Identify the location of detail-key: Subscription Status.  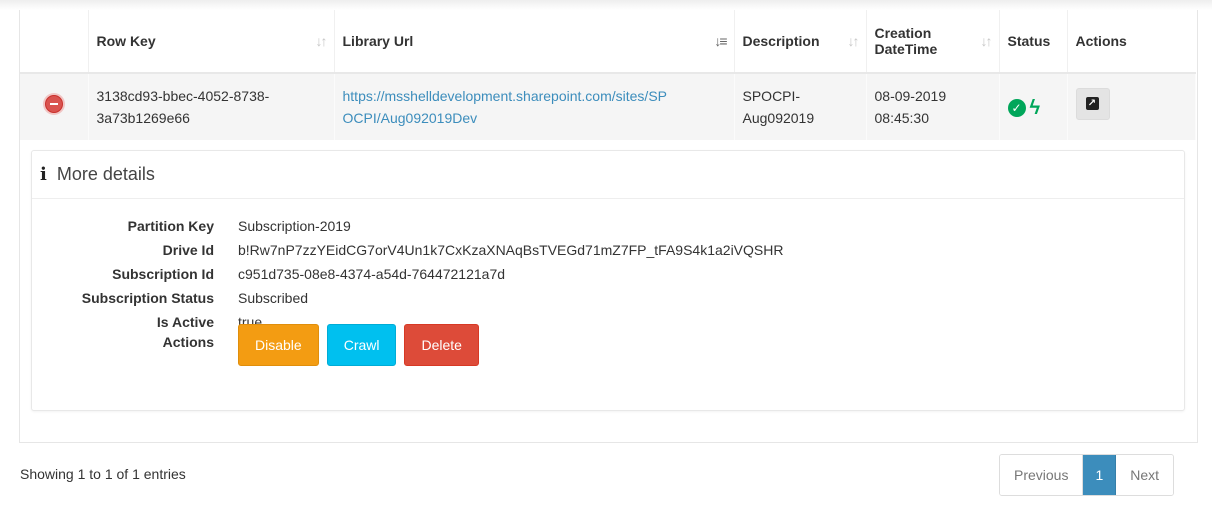
(147, 298).